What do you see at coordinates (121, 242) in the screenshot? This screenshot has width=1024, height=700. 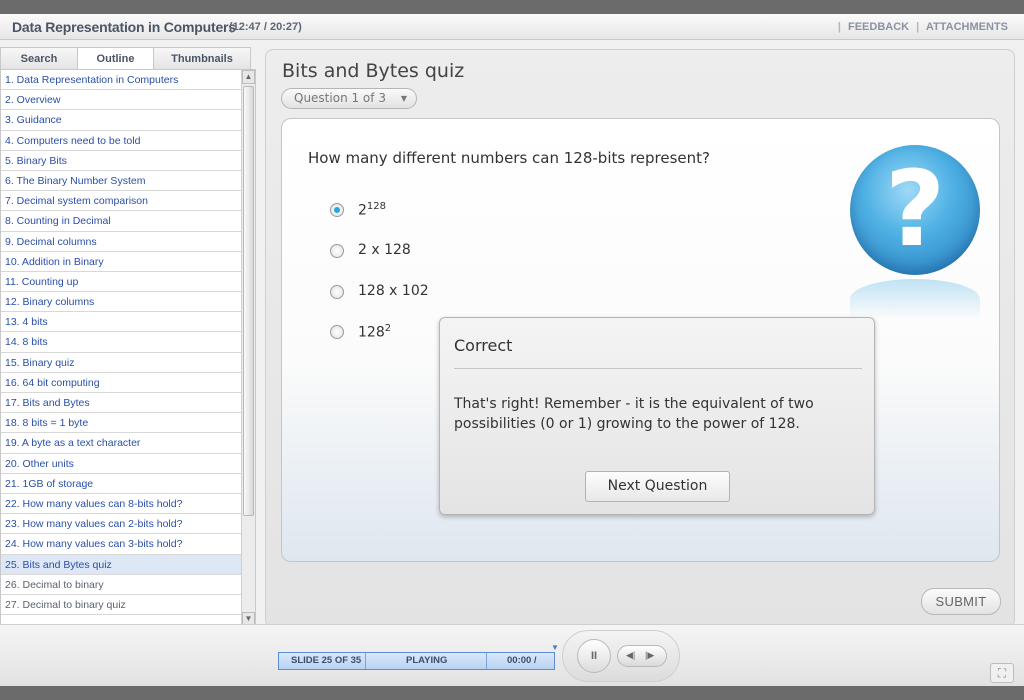 I see `sidebar-item: 9. Decimal columns` at bounding box center [121, 242].